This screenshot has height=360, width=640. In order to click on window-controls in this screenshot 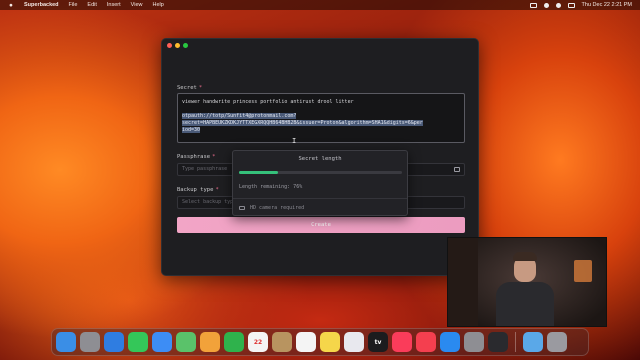, I will do `click(177, 45)`.